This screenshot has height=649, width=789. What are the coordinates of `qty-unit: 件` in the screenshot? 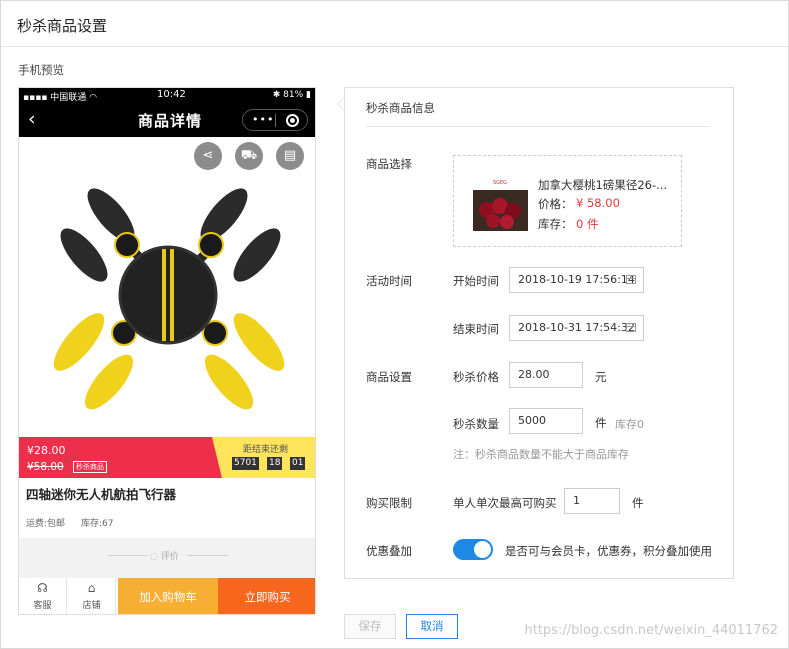 It's located at (601, 423).